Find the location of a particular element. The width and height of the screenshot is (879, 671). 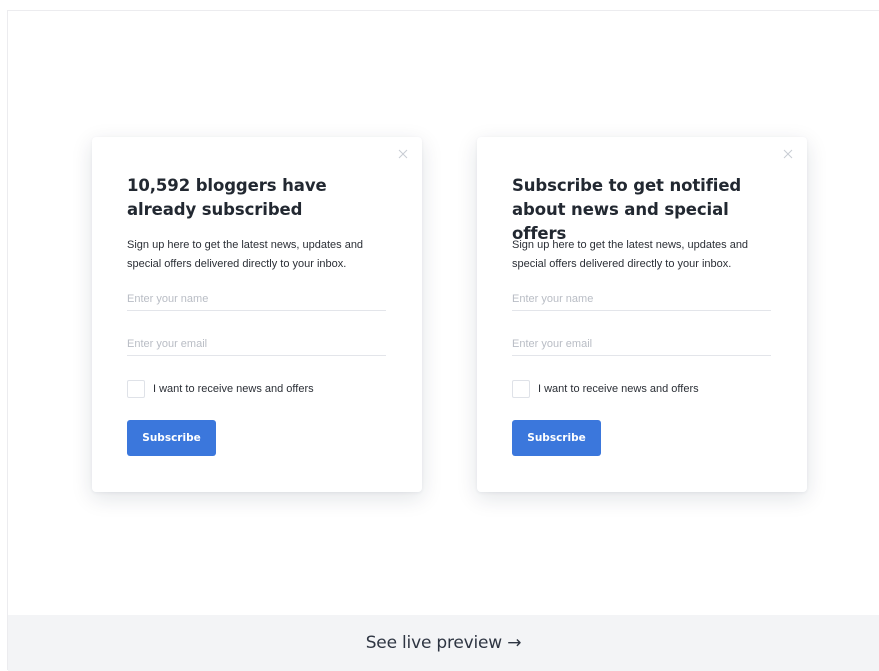

see-live-preview-link: See live preview → is located at coordinates (444, 643).